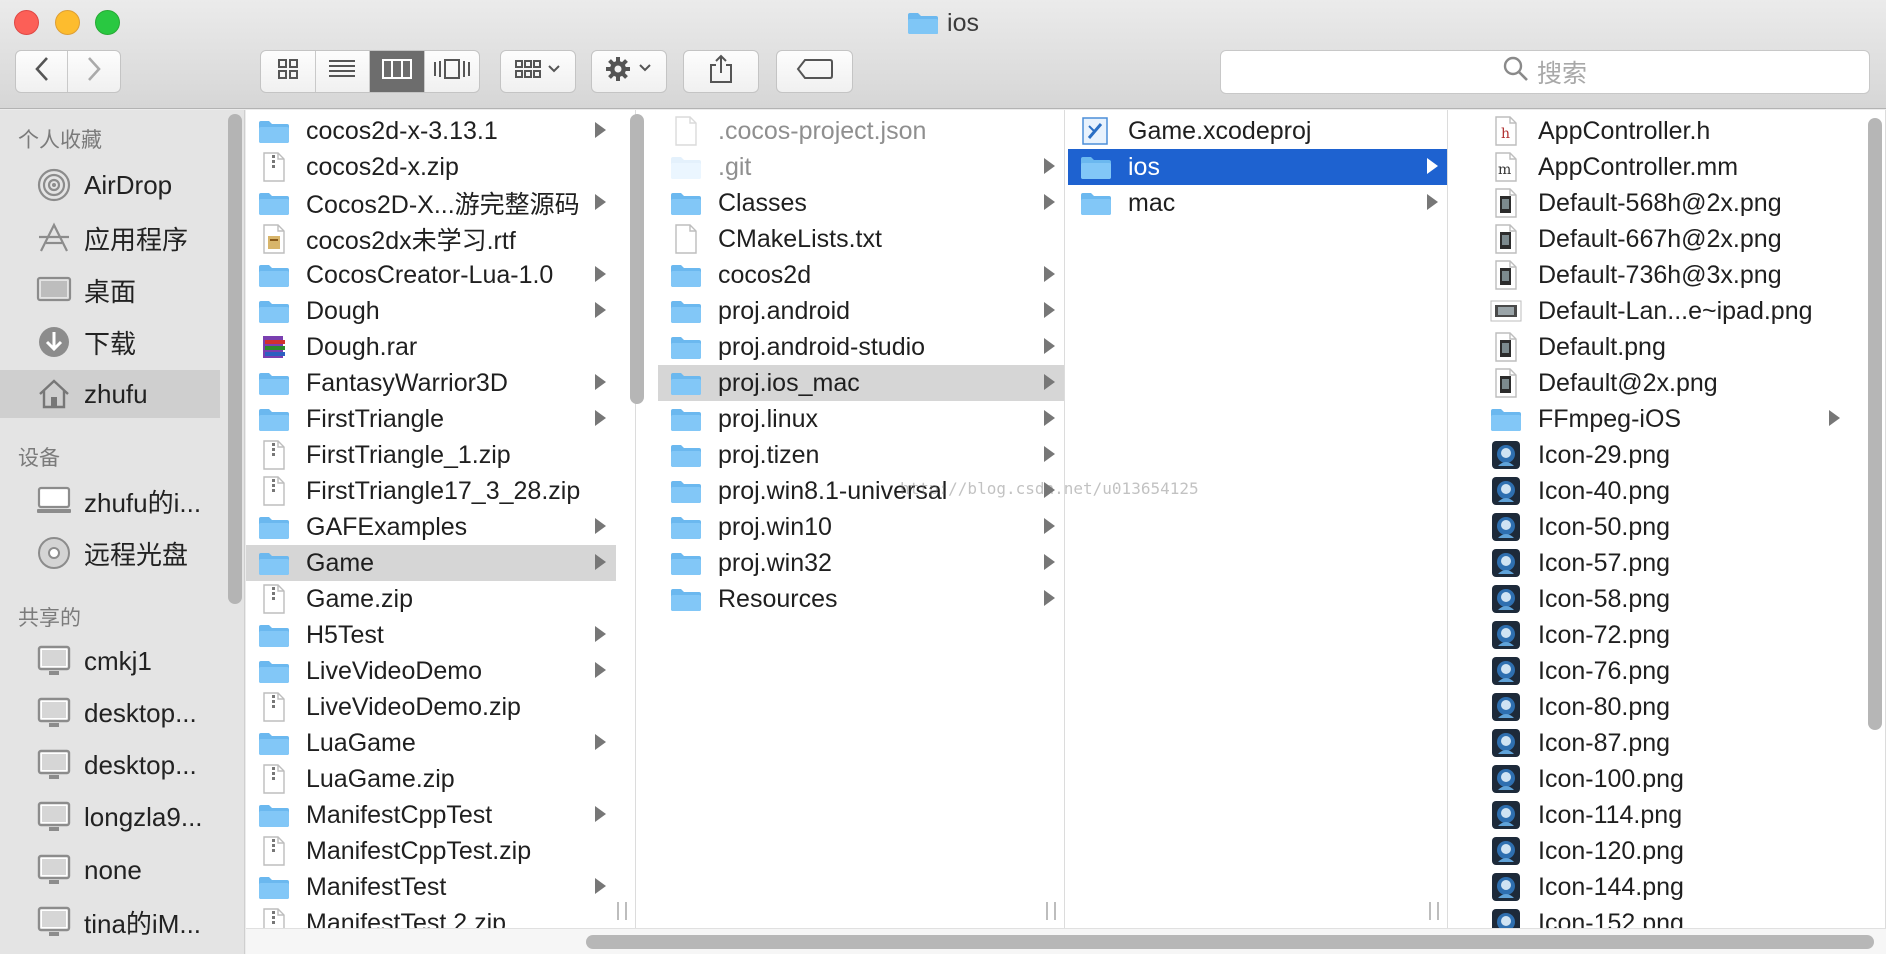 The width and height of the screenshot is (1886, 954). I want to click on file-row: cocos2d, so click(861, 275).